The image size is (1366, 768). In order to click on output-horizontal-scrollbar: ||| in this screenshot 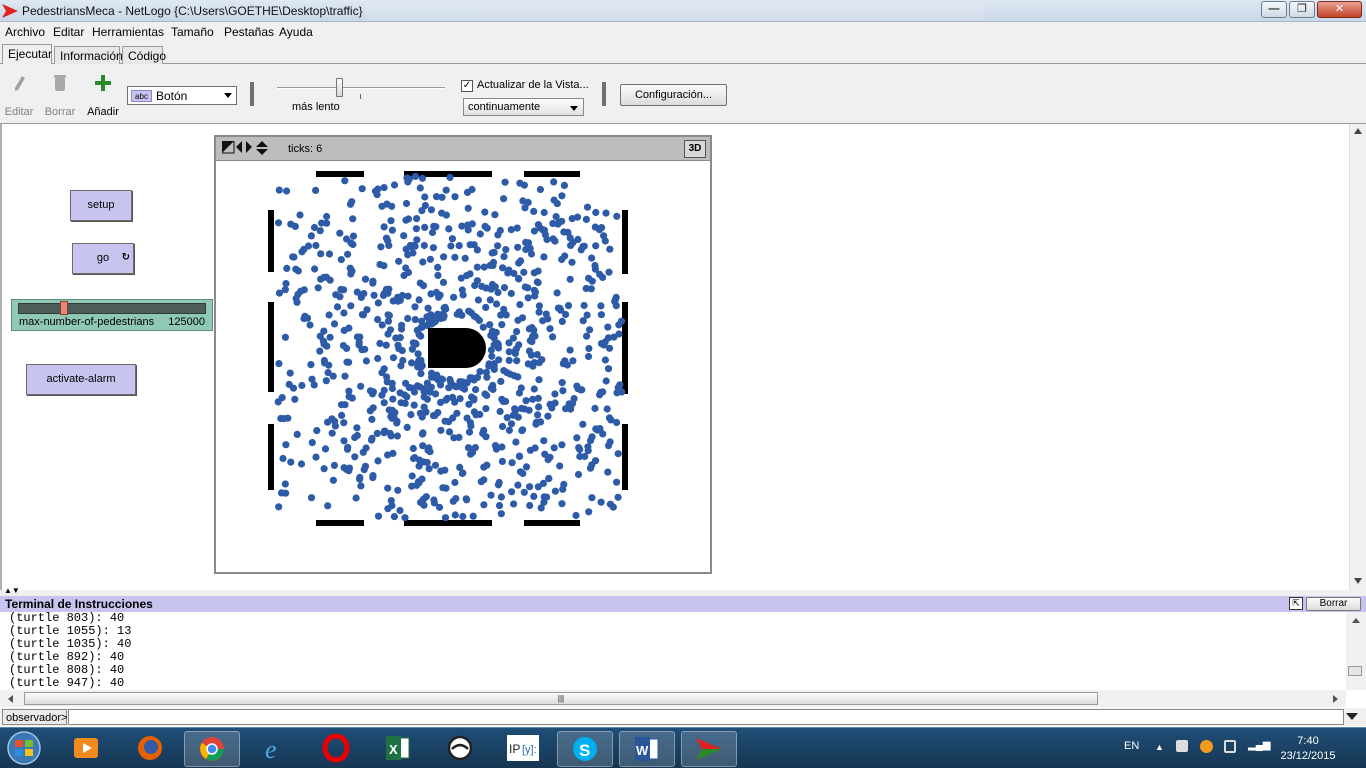, I will do `click(673, 698)`.